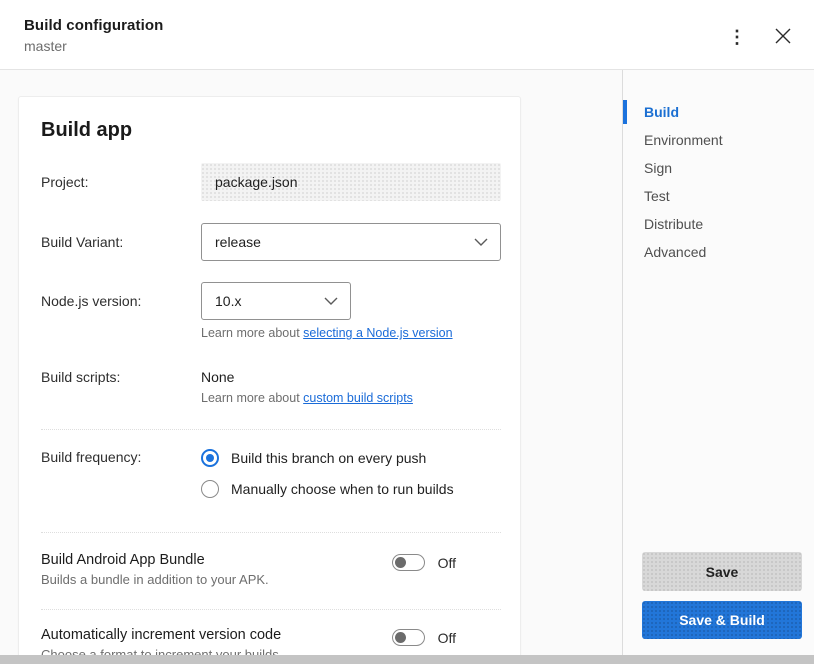  Describe the element at coordinates (91, 457) in the screenshot. I see `build-frequency-label: Build frequency:` at that location.